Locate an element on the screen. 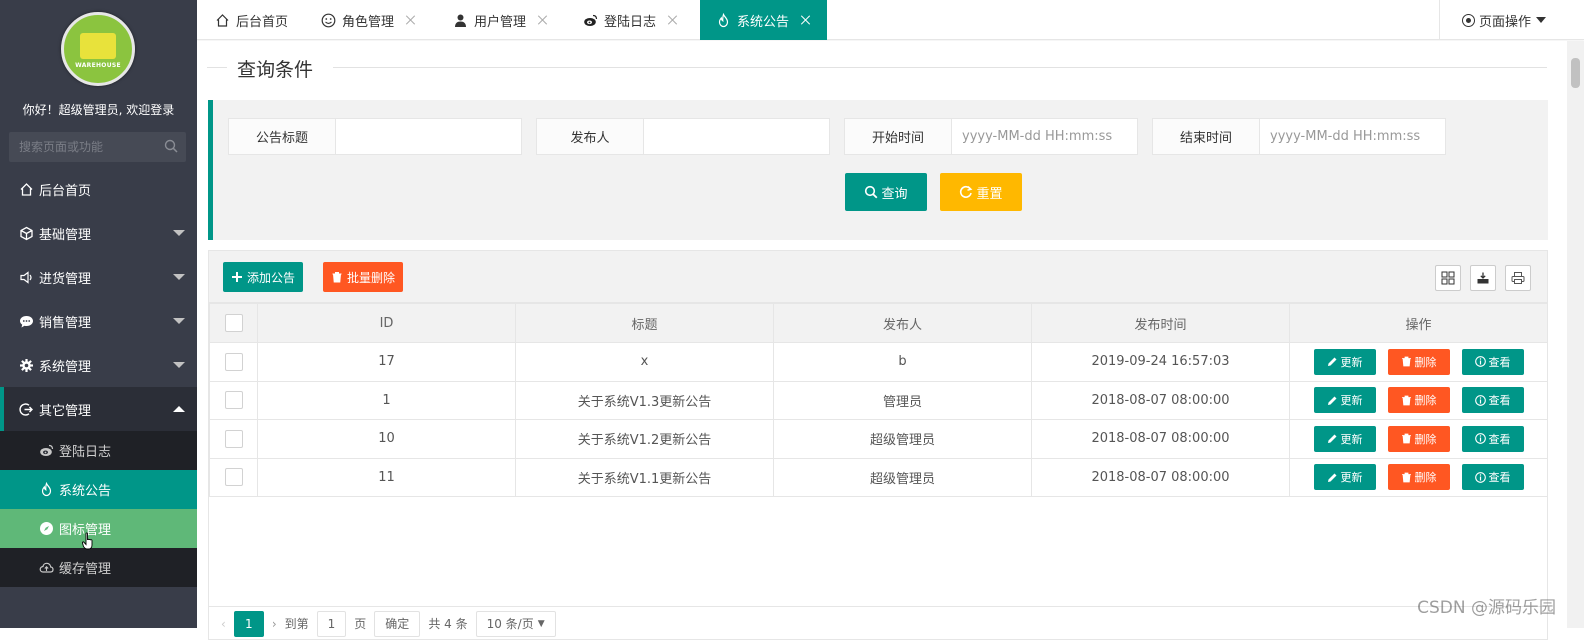  scrollbar-thumb is located at coordinates (1575, 73).